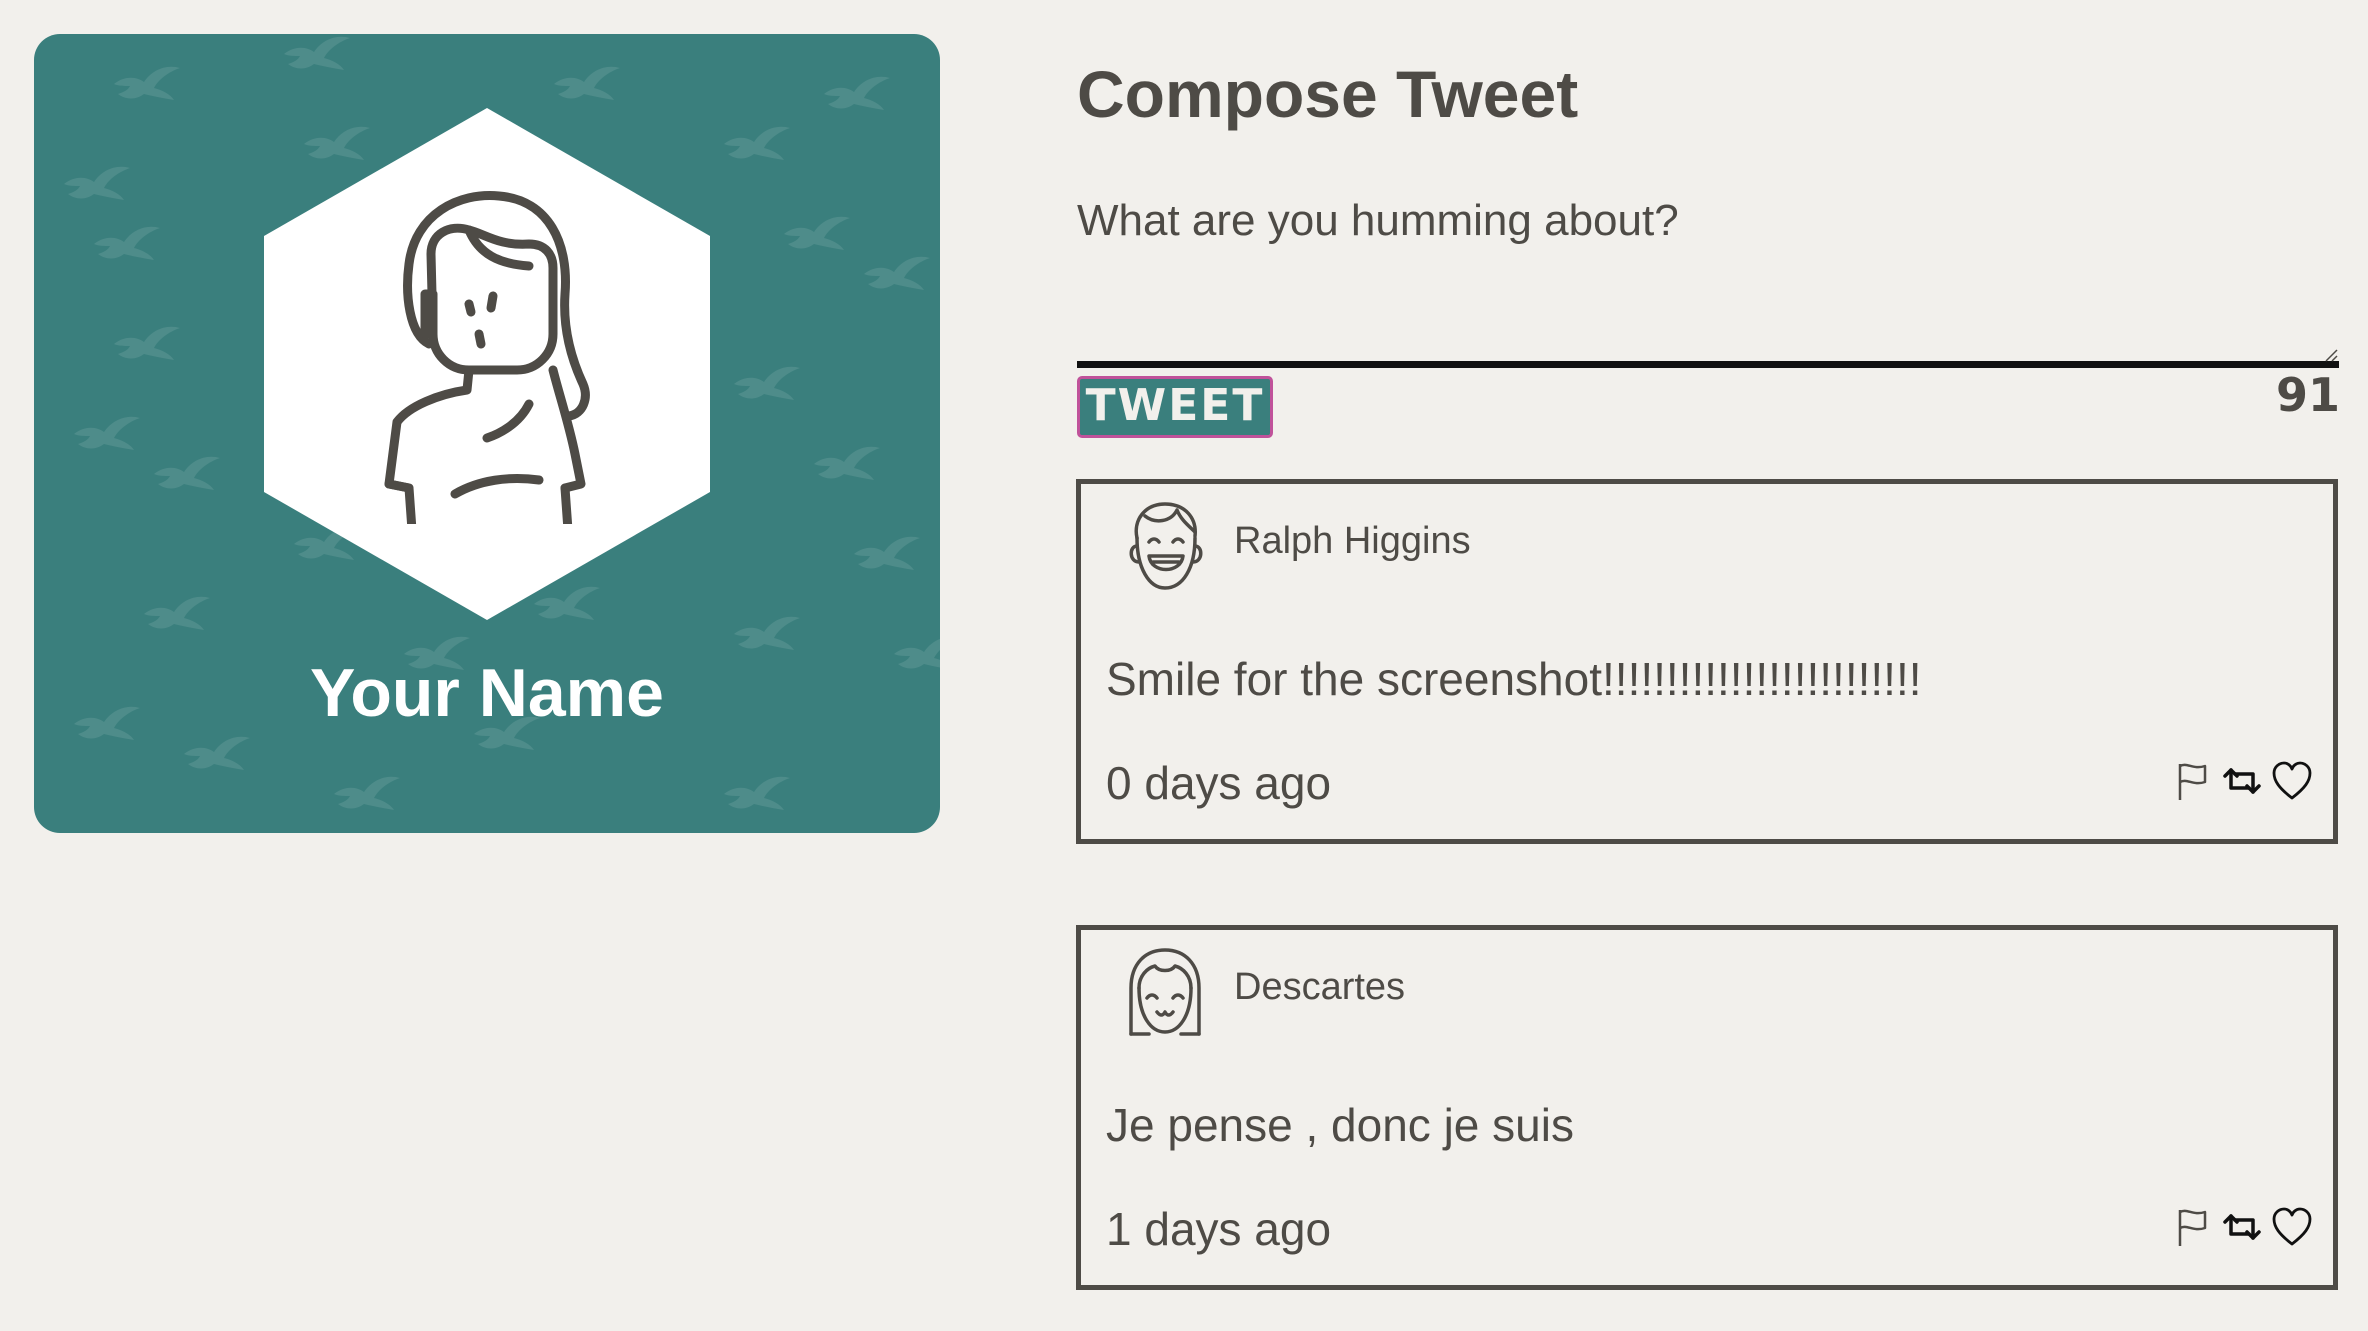 The image size is (2368, 1331). What do you see at coordinates (1352, 541) in the screenshot?
I see `tweet-author: Ralph Higgins` at bounding box center [1352, 541].